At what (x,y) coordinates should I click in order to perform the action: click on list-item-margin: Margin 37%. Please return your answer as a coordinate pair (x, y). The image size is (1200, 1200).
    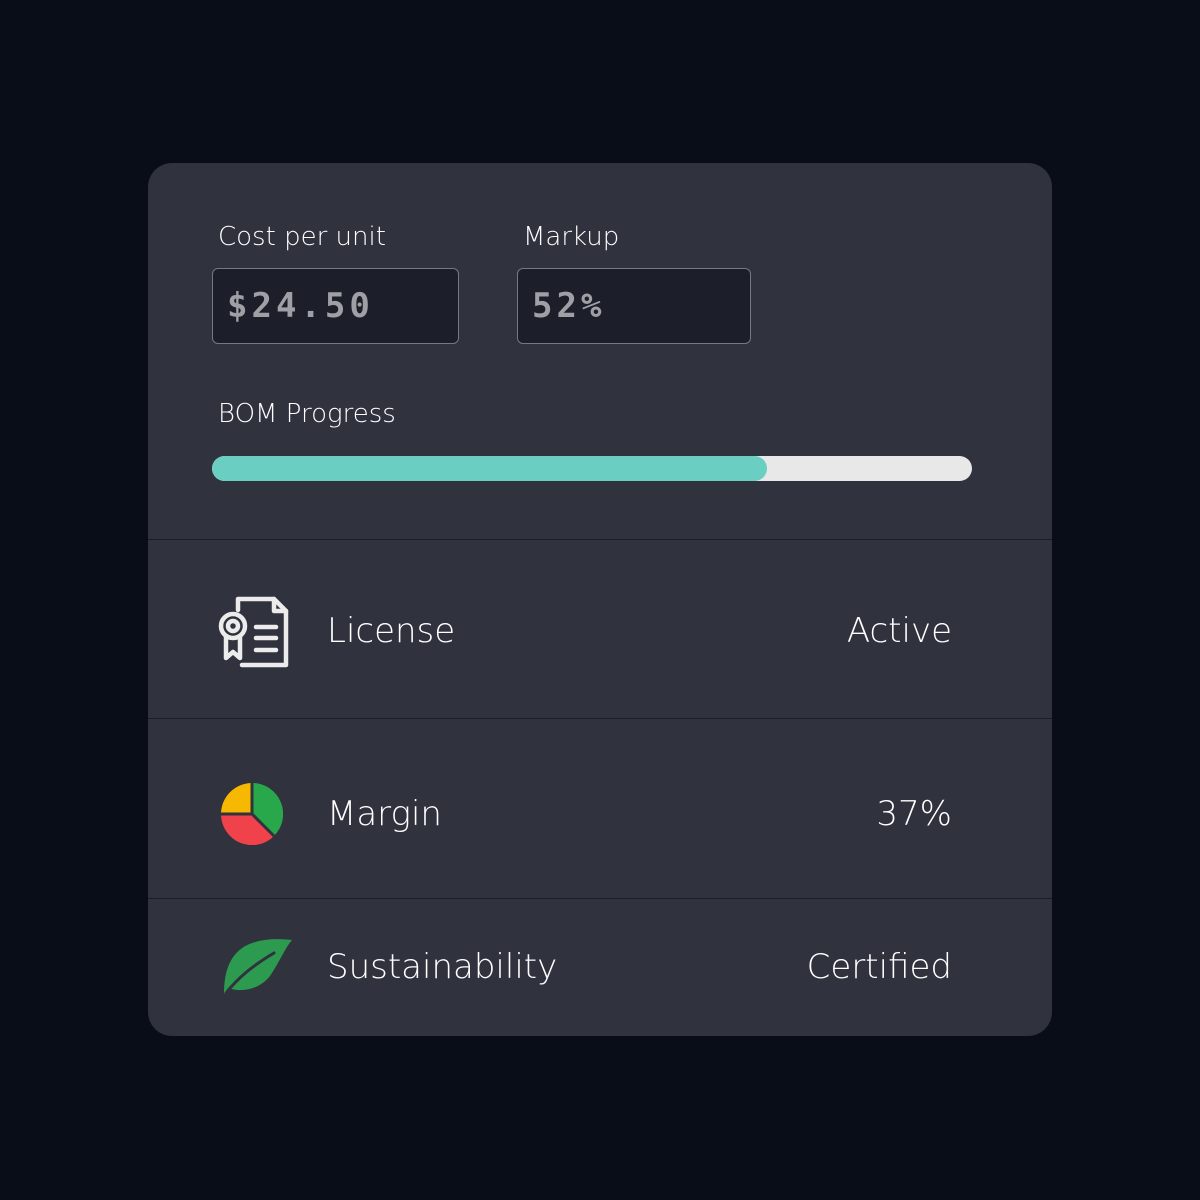
    Looking at the image, I should click on (600, 809).